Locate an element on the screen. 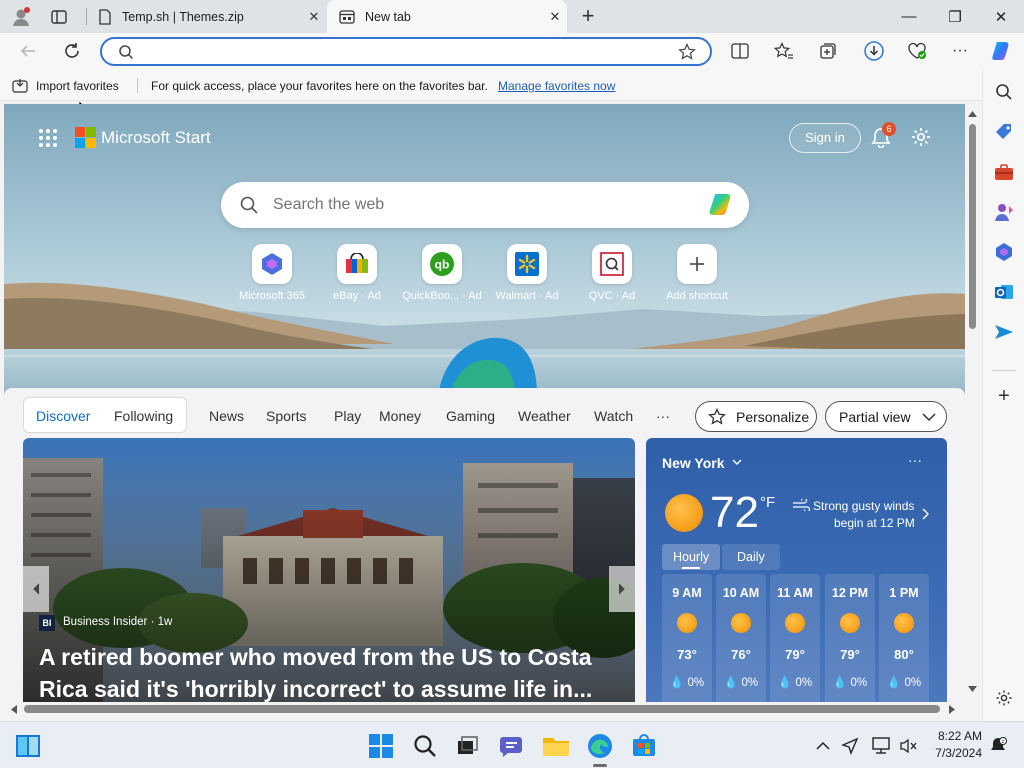  page-settings-icon is located at coordinates (921, 137).